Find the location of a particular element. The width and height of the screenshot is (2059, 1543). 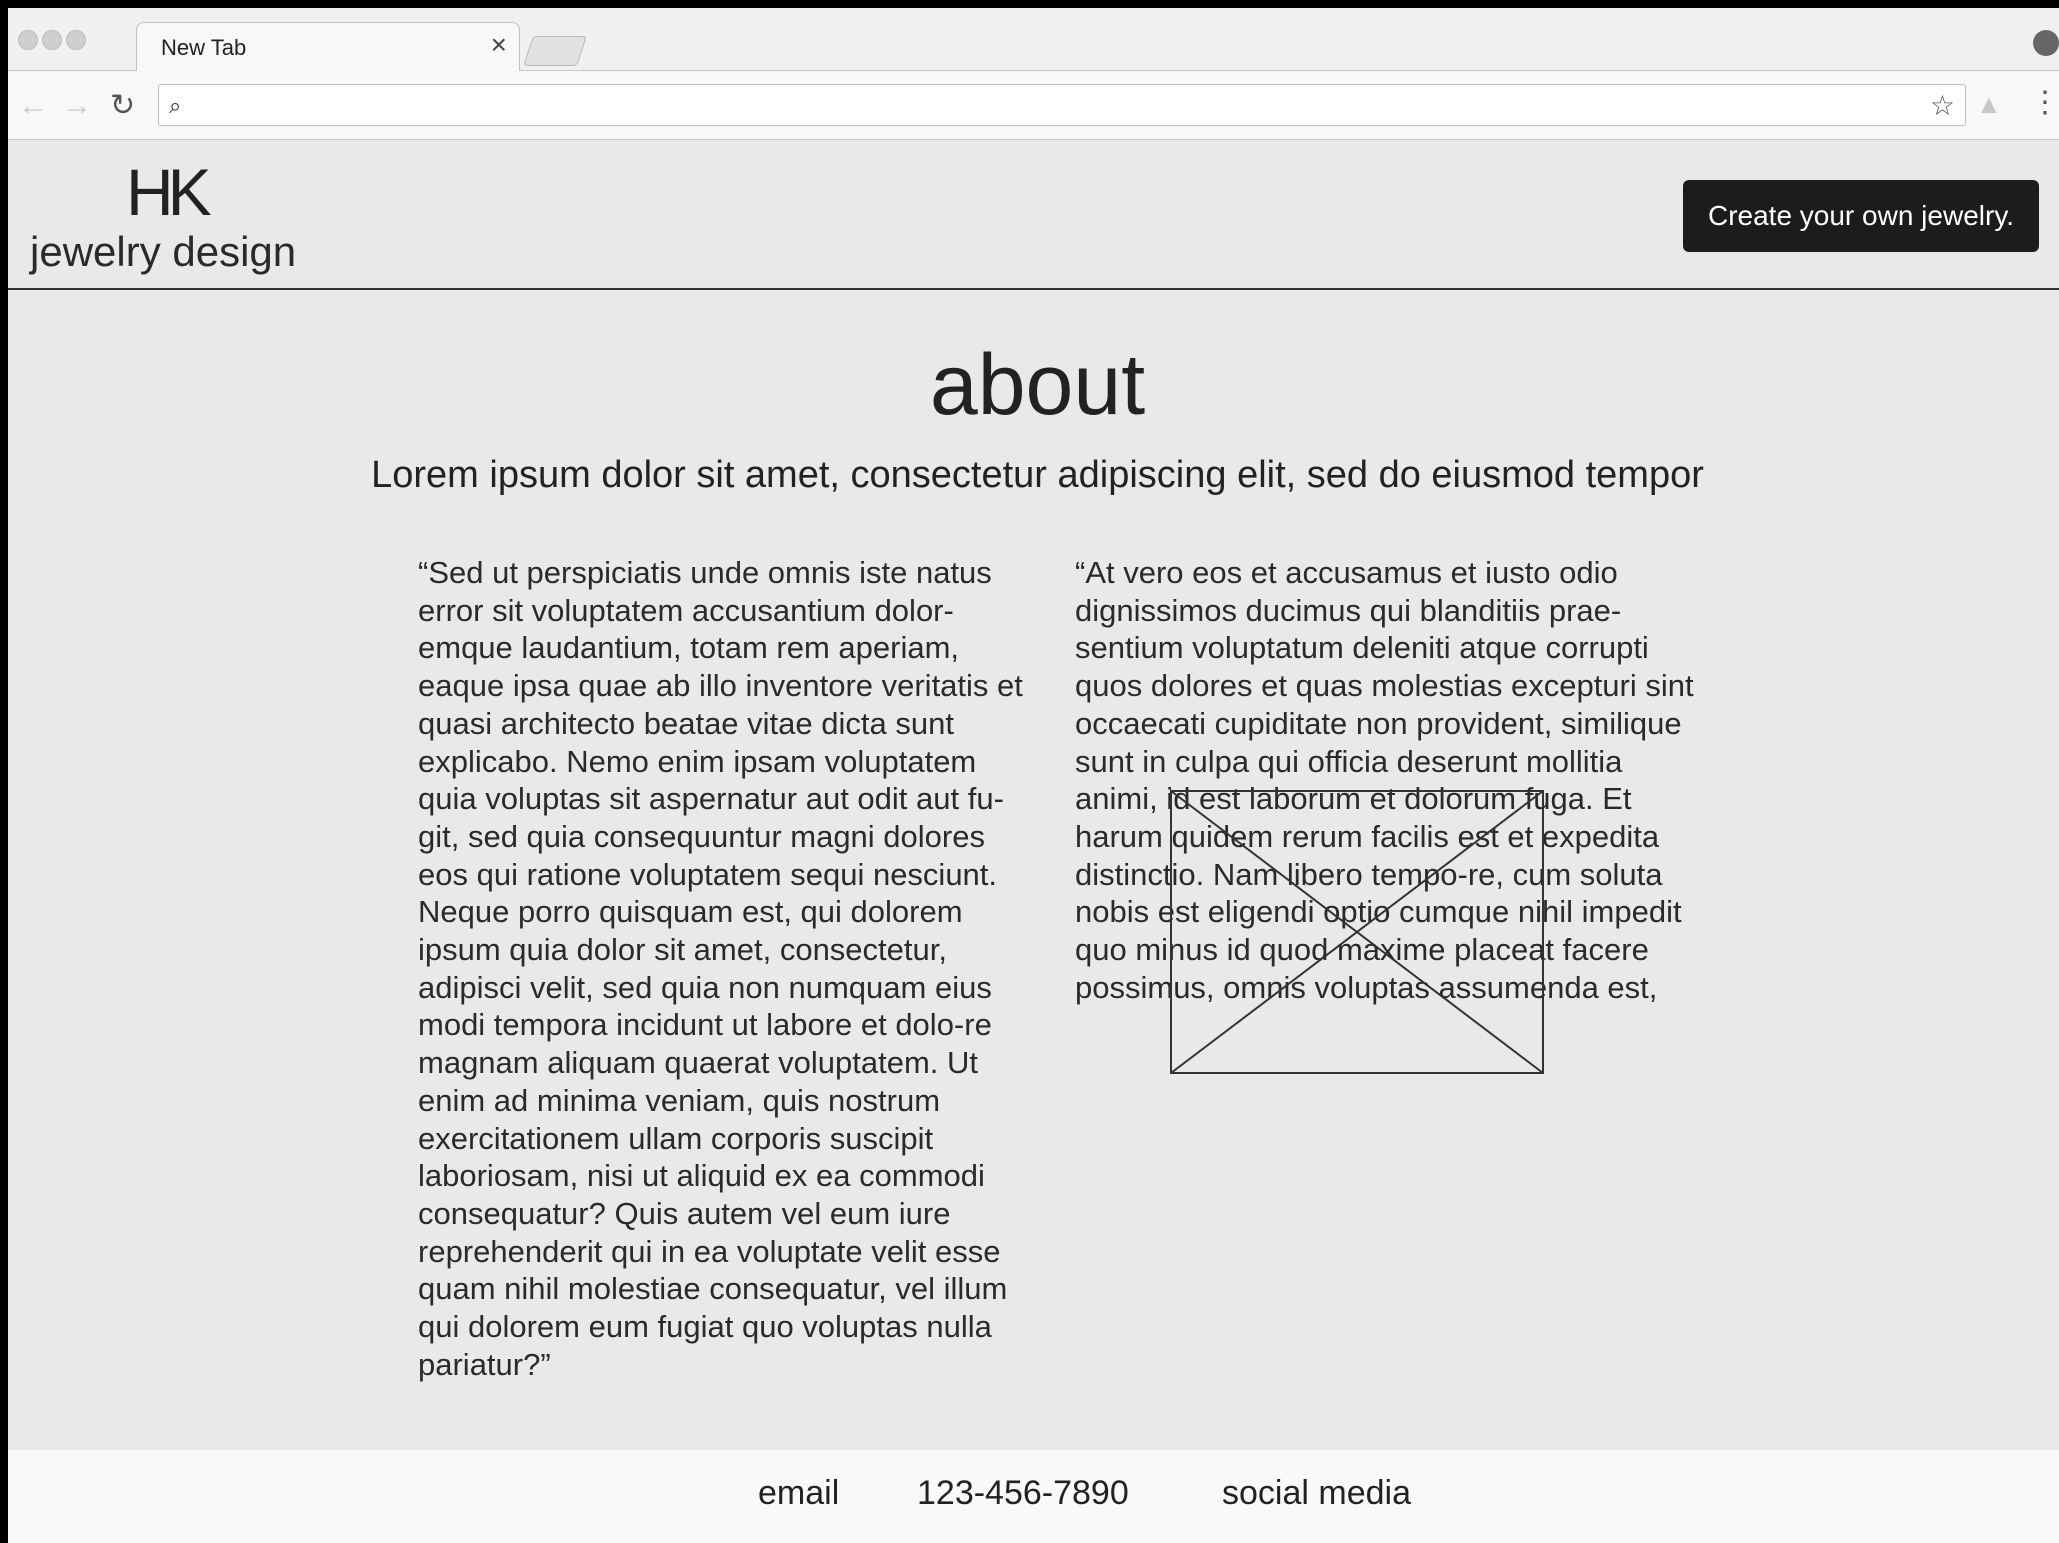

create-jewelry-button: Create your own jewelry. is located at coordinates (1861, 216).